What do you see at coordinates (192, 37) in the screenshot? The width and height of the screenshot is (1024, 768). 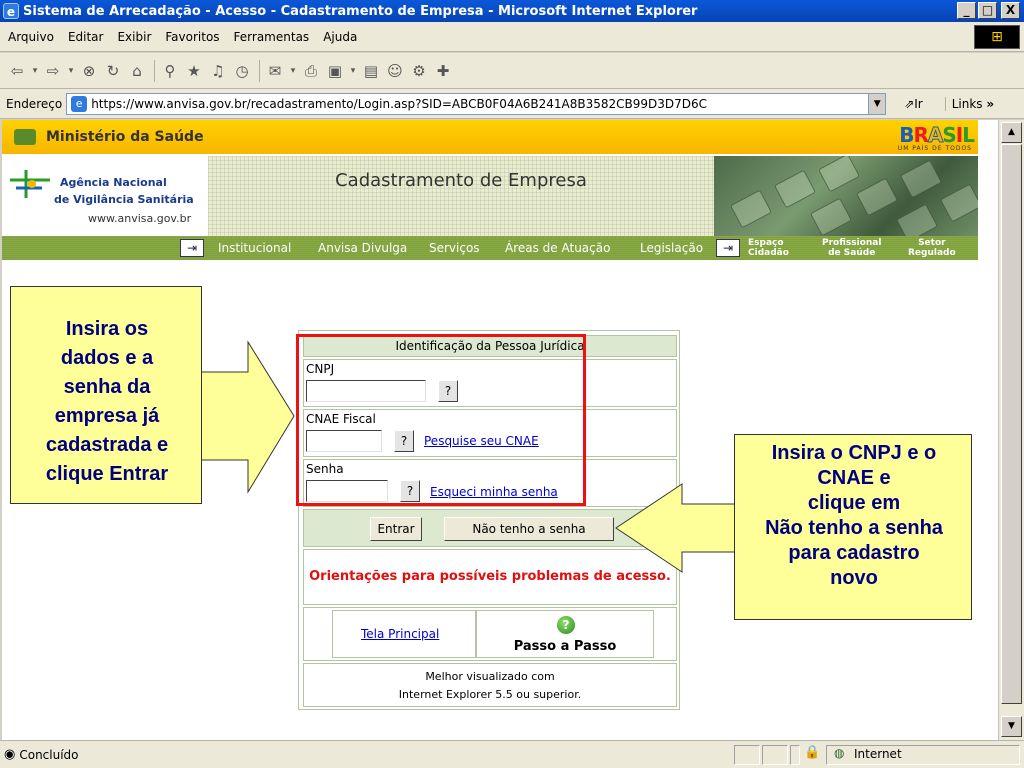 I see `menu-favoritos: Favoritos` at bounding box center [192, 37].